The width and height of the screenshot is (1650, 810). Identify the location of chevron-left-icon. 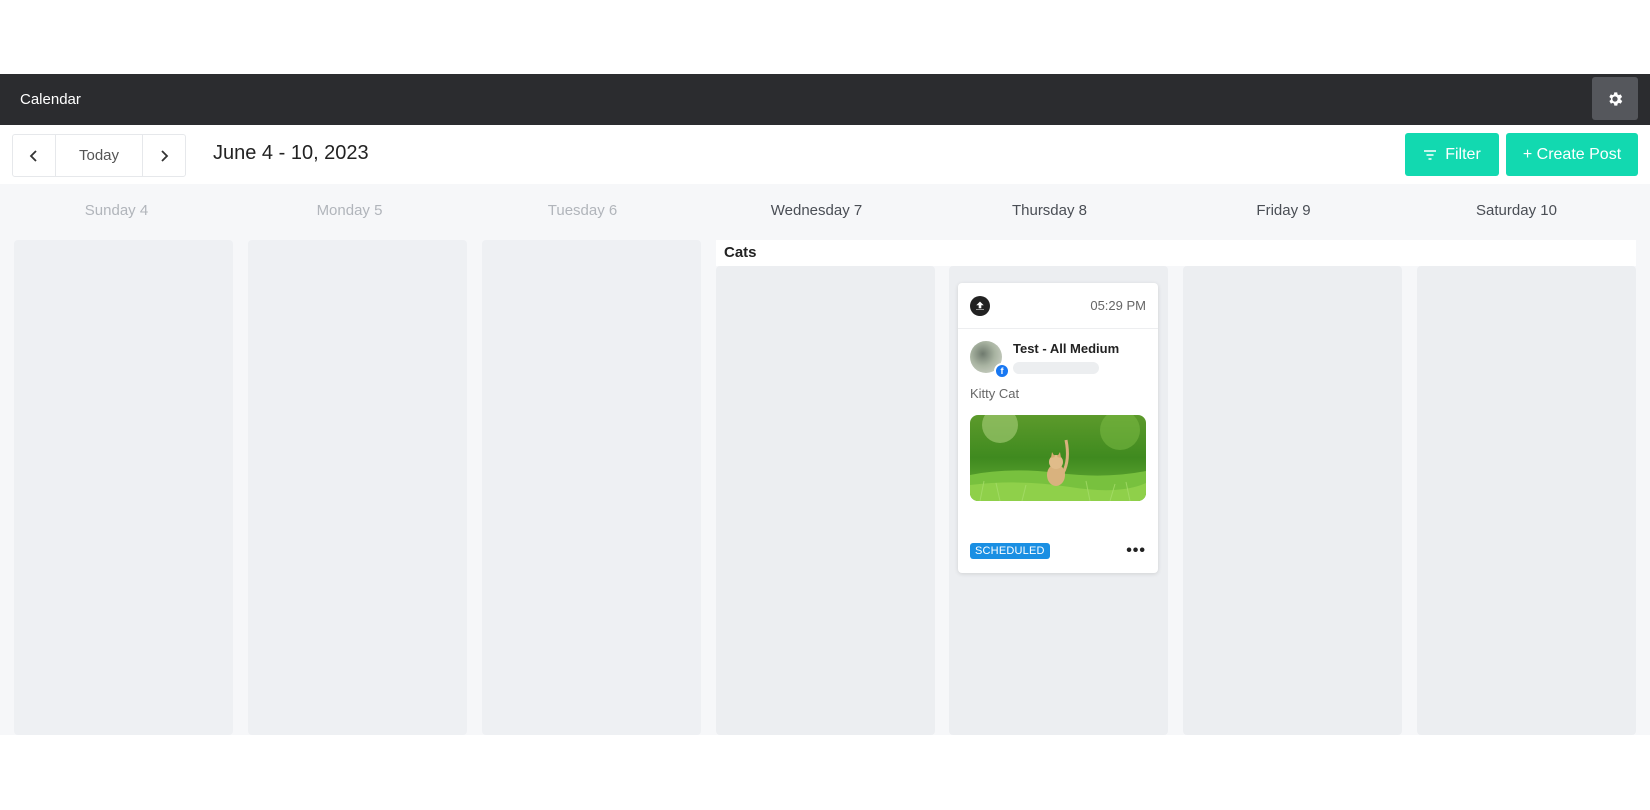
(33, 155).